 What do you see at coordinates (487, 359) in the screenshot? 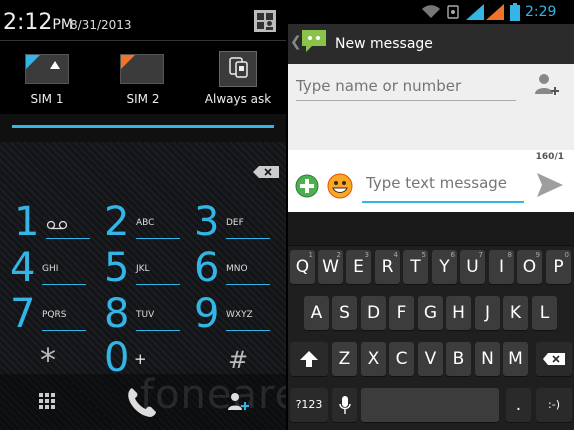
I see `key-n: N` at bounding box center [487, 359].